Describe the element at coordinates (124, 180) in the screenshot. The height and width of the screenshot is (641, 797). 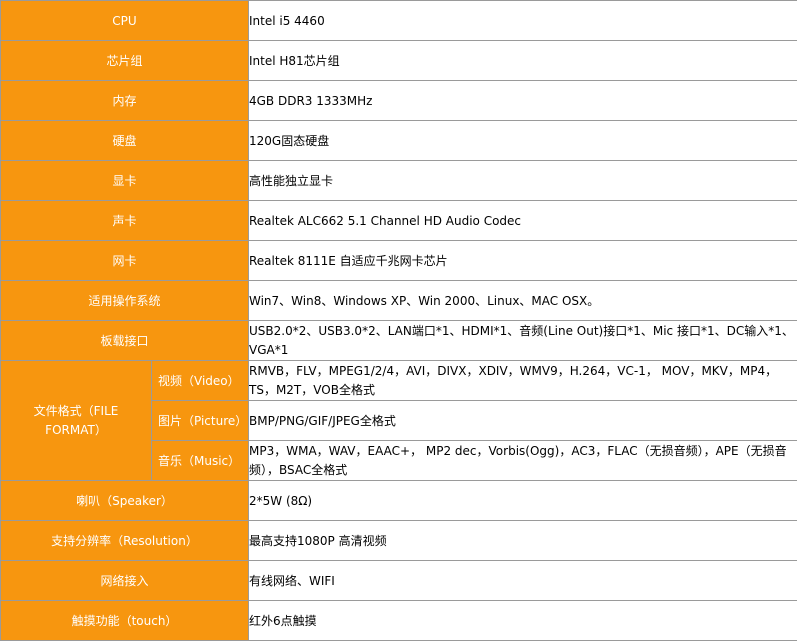
I see `row-label-gpu: 显卡` at that location.